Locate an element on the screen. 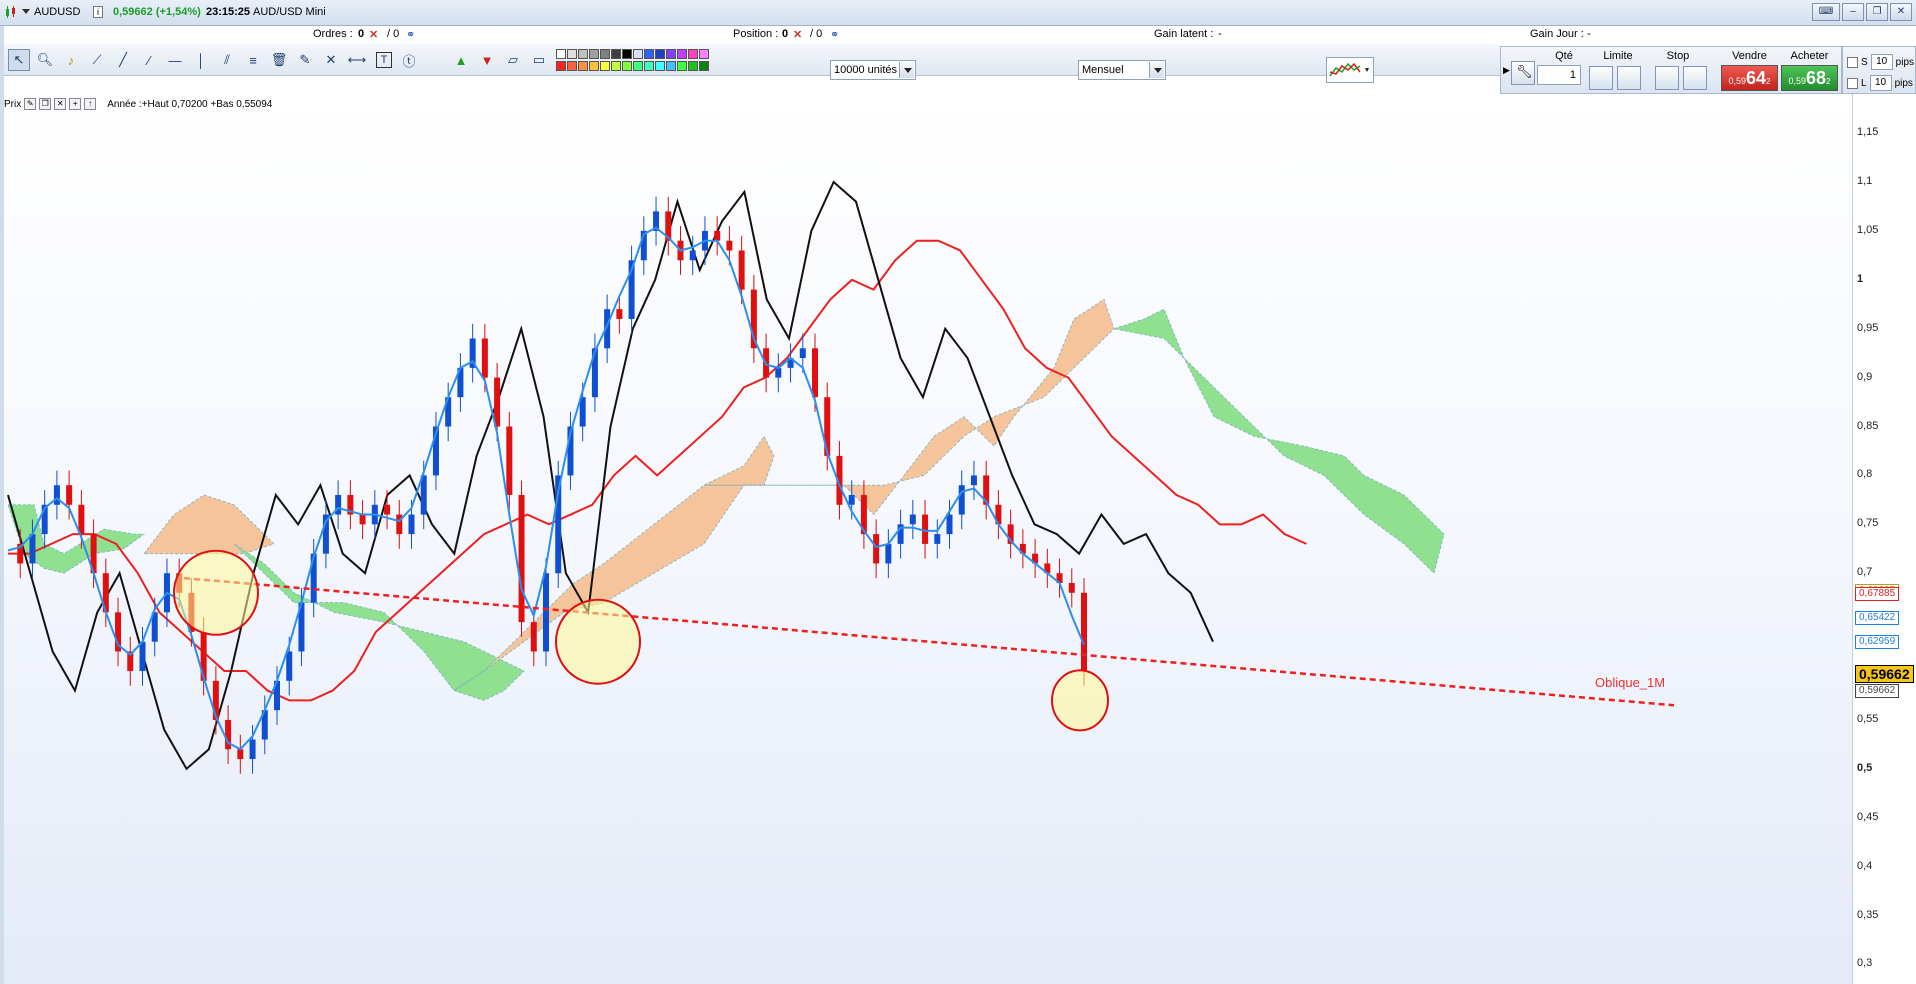  info-icon: i is located at coordinates (98, 12).